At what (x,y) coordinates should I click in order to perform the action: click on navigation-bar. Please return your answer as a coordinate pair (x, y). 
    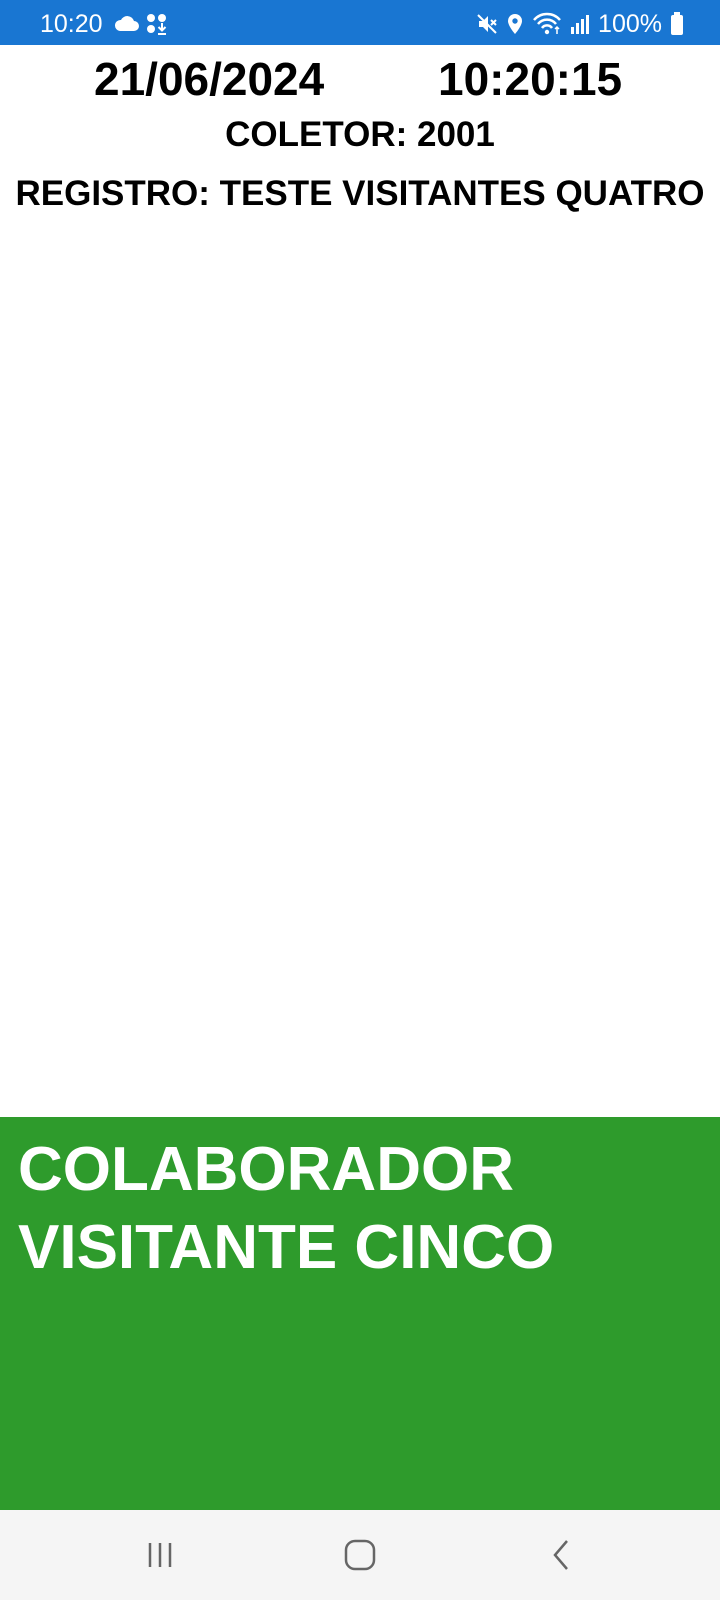
    Looking at the image, I should click on (360, 1555).